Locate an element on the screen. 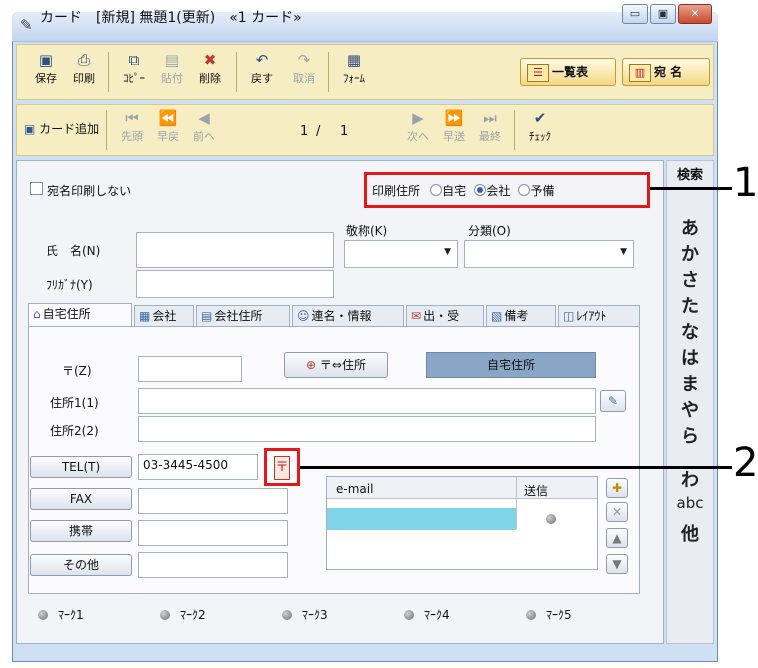 The height and width of the screenshot is (668, 758). window-title: カード [新規] 無題1(更新) «1 カード» is located at coordinates (171, 18).